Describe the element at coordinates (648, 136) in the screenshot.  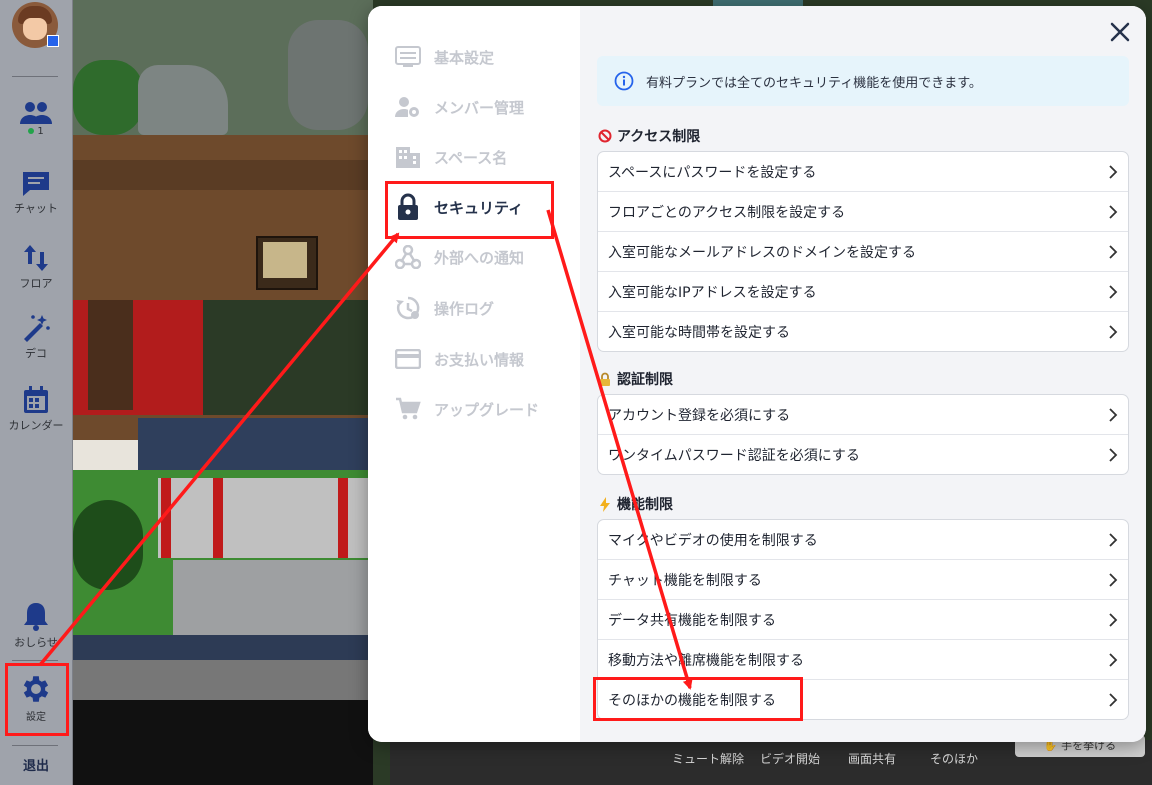
I see `section-header-access: アクセス制限` at that location.